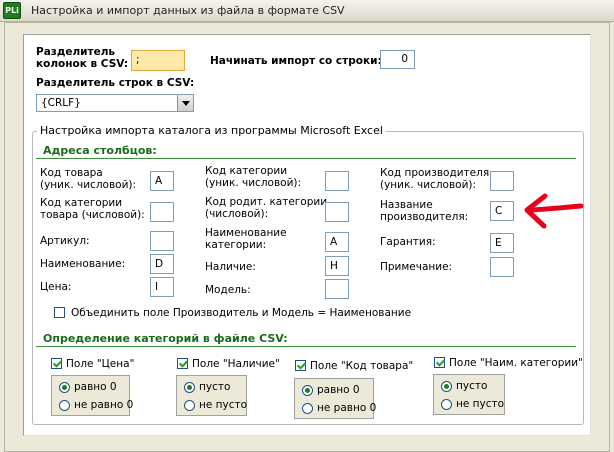 This screenshot has height=452, width=614. Describe the element at coordinates (71, 173) in the screenshot. I see `product-code-label-l1: Код товара` at that location.